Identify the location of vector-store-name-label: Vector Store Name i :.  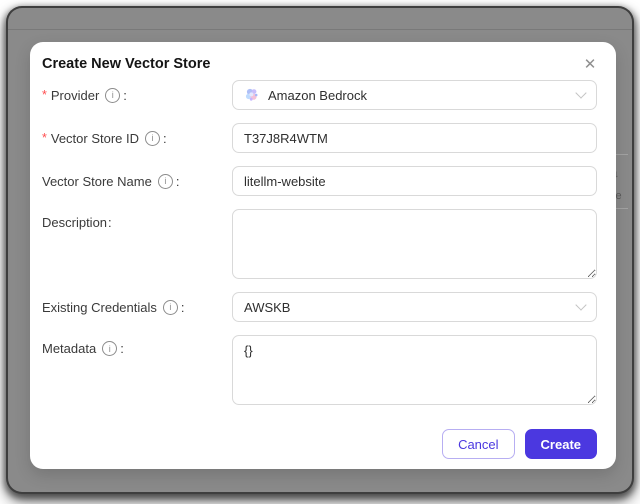
(137, 181).